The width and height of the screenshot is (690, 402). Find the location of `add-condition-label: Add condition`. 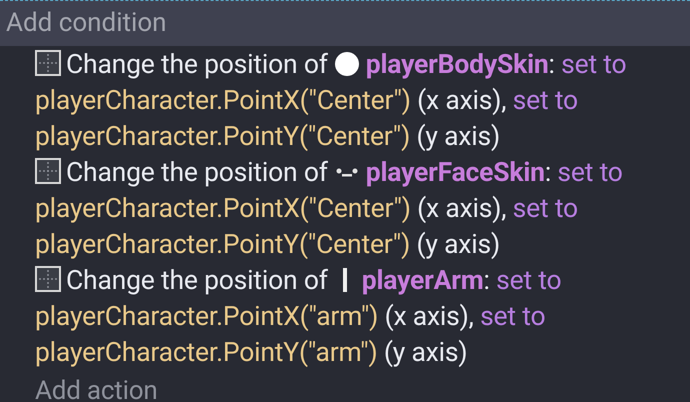

add-condition-label: Add condition is located at coordinates (86, 23).